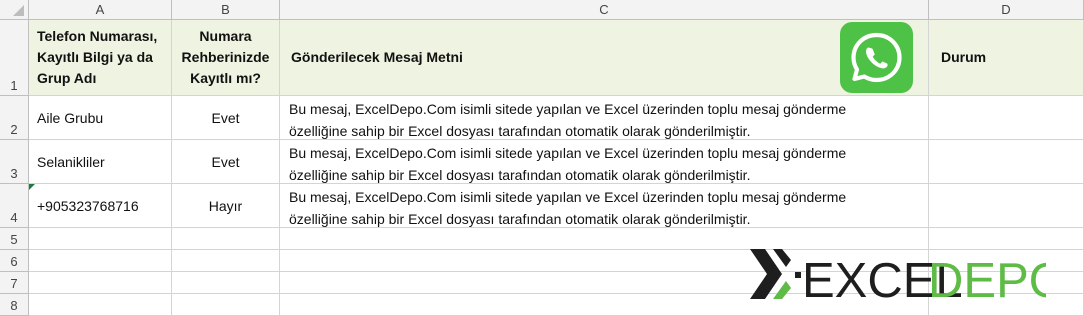 The height and width of the screenshot is (316, 1084). I want to click on cell-b4: Hayır, so click(226, 206).